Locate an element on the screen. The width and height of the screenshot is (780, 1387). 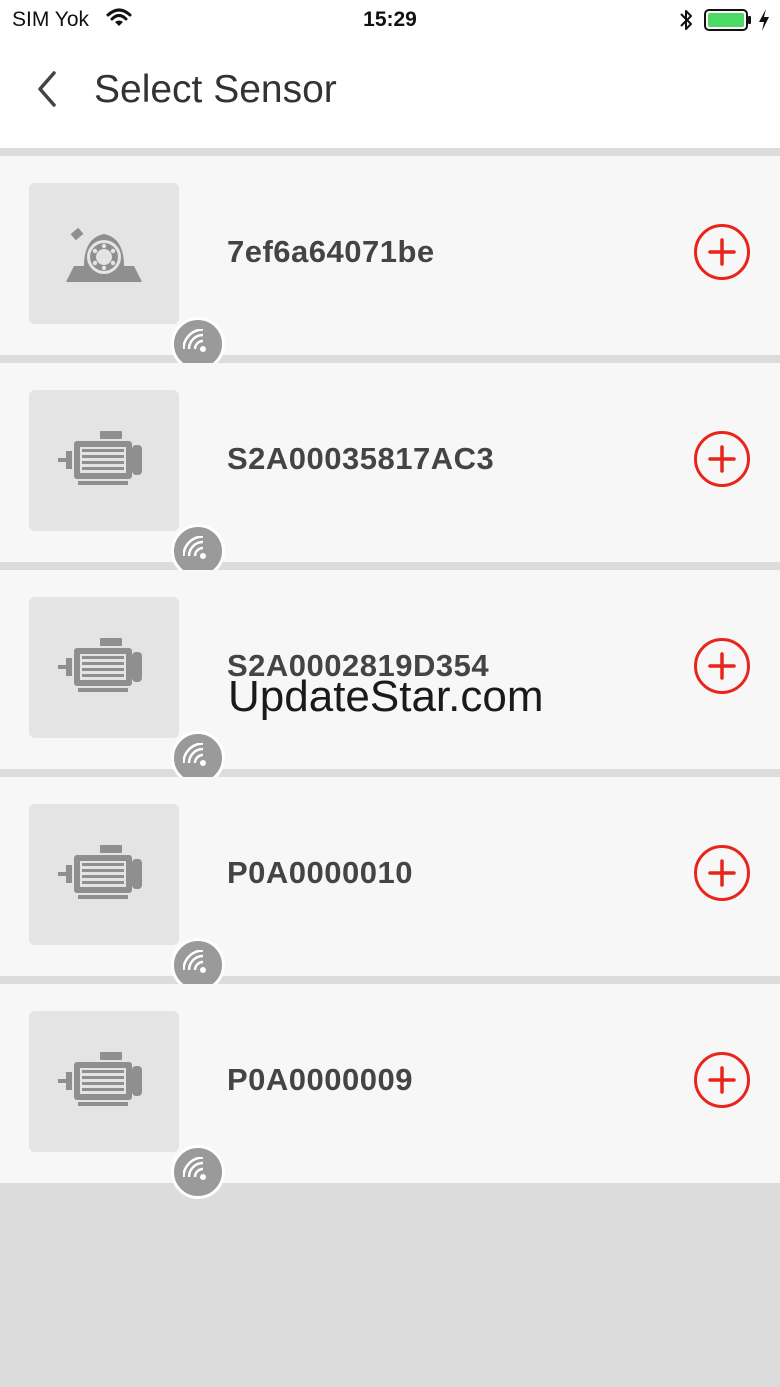
navigation-bar: Select Sensor is located at coordinates (390, 94).